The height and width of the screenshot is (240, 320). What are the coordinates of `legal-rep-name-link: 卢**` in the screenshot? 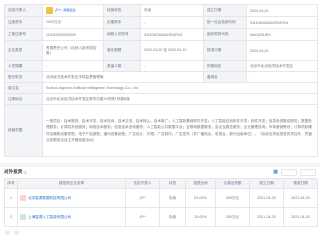 It's located at (58, 10).